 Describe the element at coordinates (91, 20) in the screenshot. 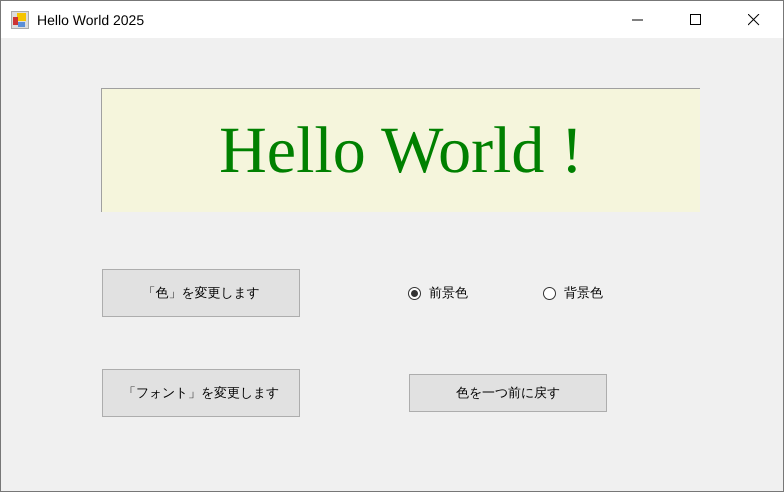

I see `window-title: Hello World 2025` at that location.